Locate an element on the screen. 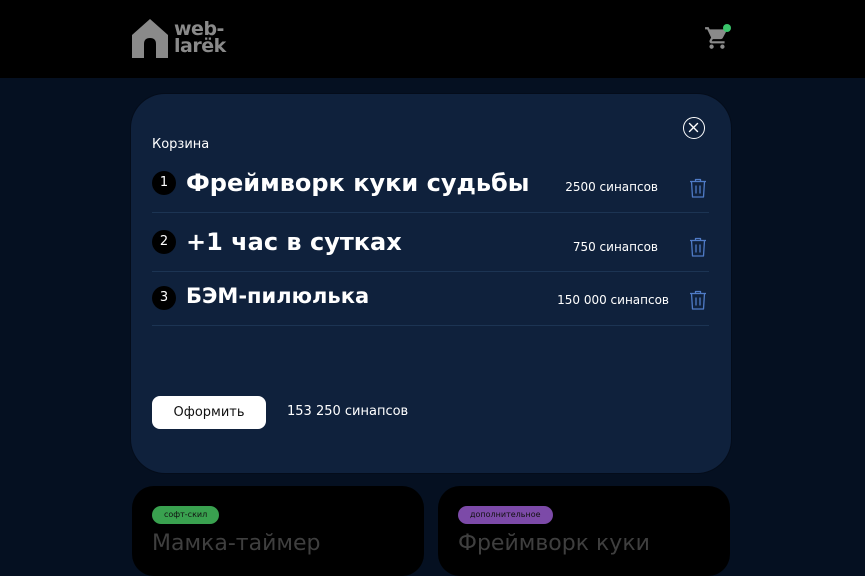  item-title: БЭМ-пилюлька is located at coordinates (278, 296).